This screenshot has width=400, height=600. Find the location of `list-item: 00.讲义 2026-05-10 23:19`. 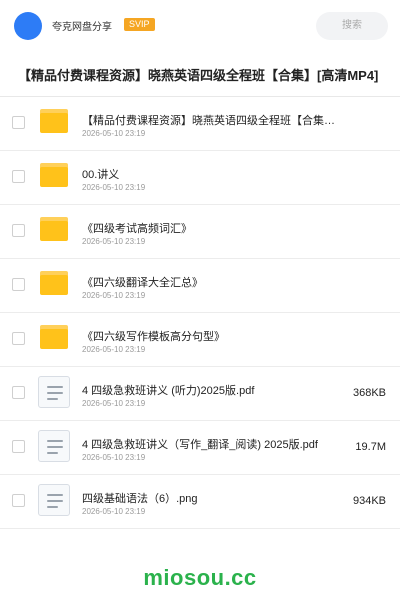

list-item: 00.讲义 2026-05-10 23:19 is located at coordinates (200, 178).